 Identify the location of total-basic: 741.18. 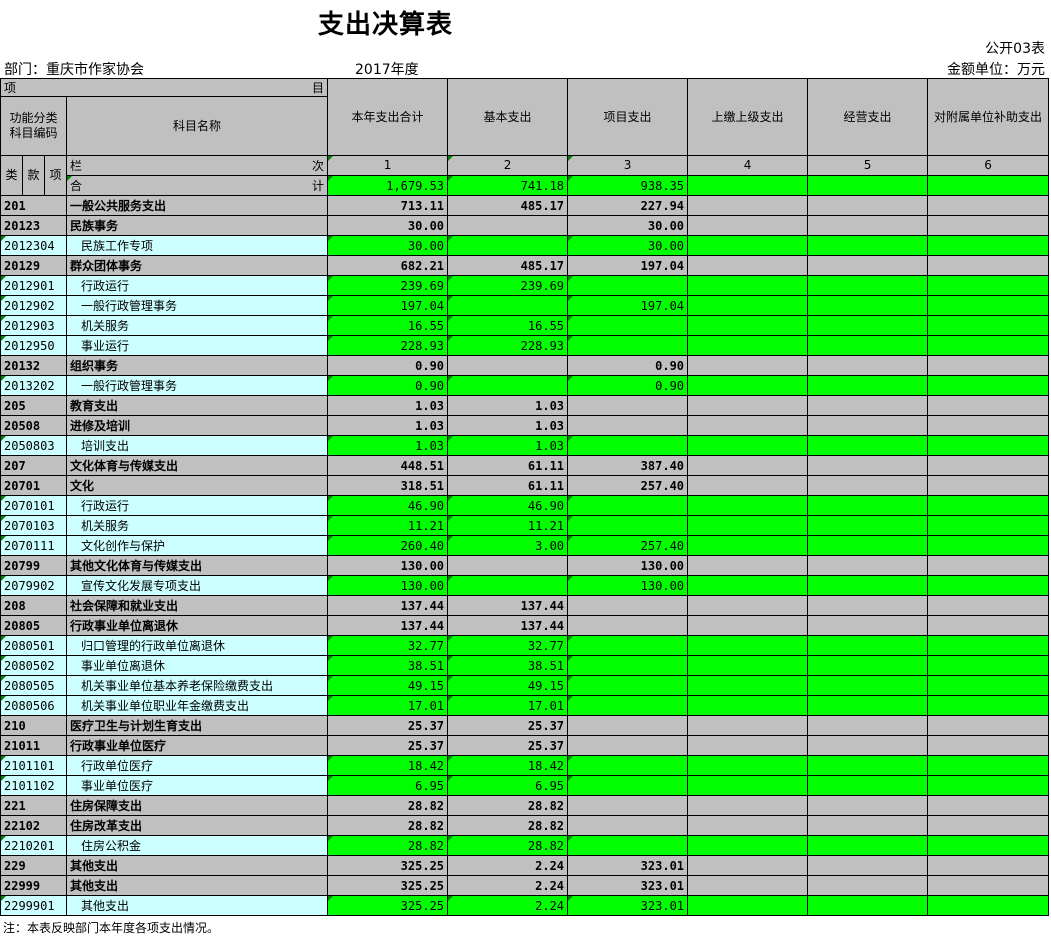
(508, 185).